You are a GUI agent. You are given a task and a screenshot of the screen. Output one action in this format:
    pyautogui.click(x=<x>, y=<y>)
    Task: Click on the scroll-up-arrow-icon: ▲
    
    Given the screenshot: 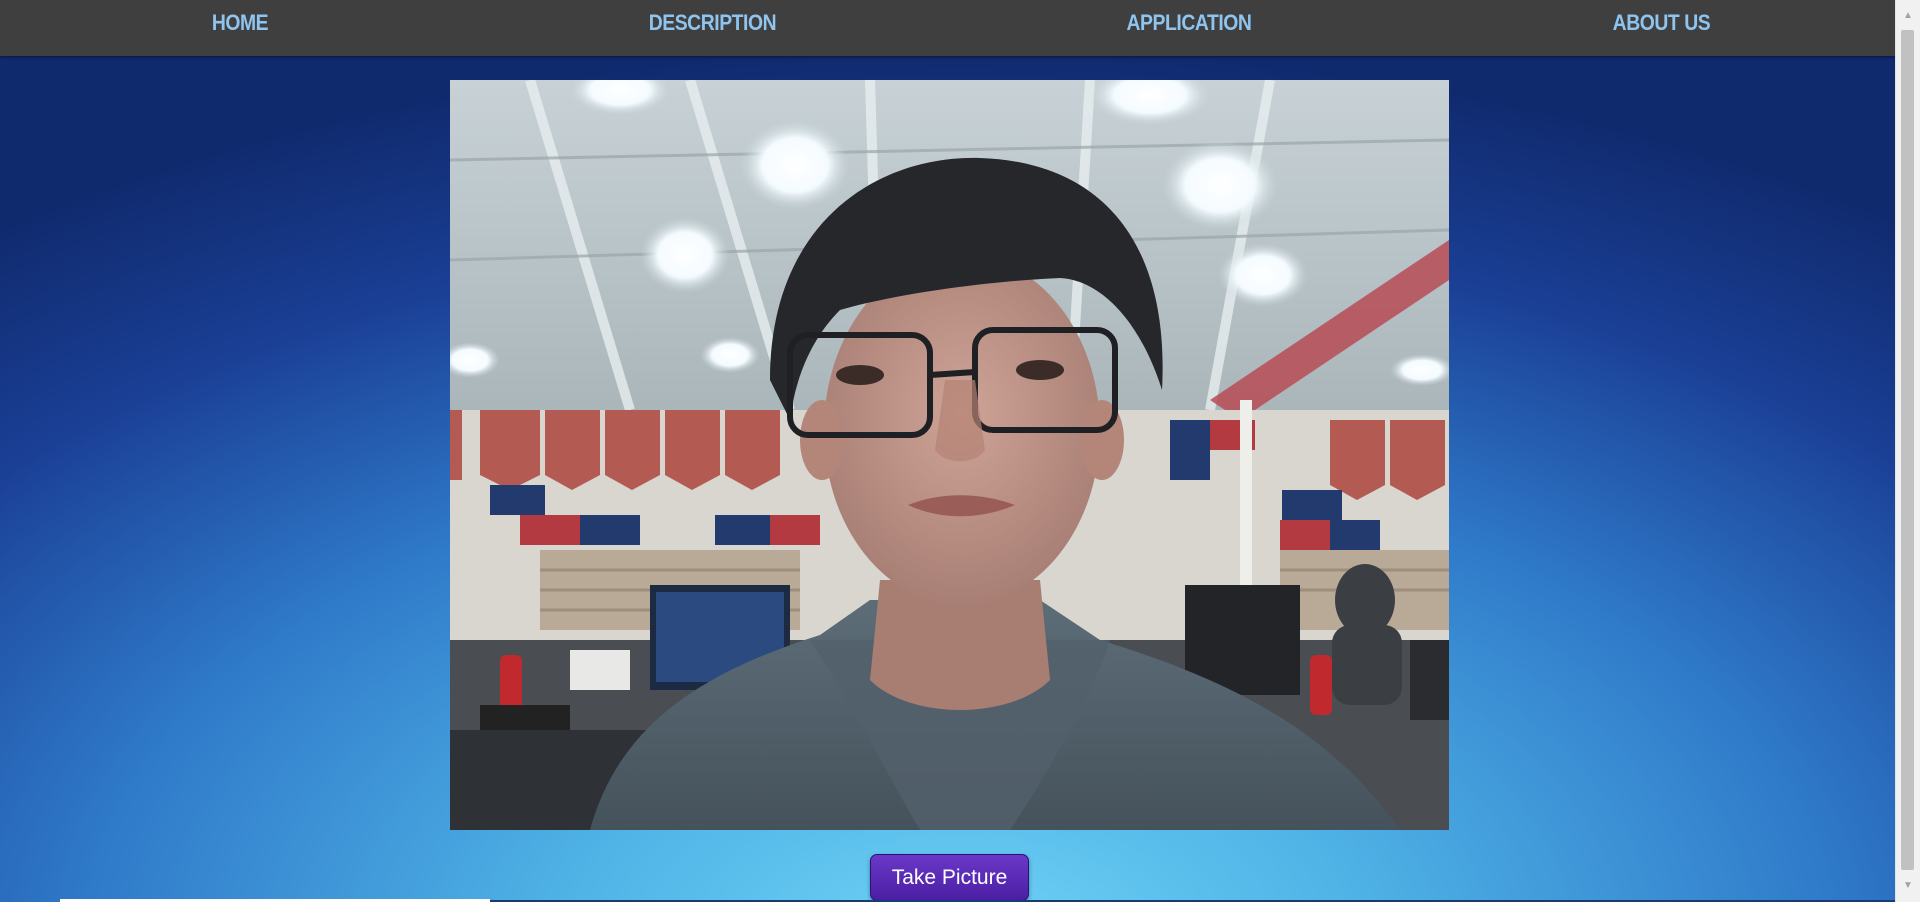 What is the action you would take?
    pyautogui.click(x=1908, y=16)
    